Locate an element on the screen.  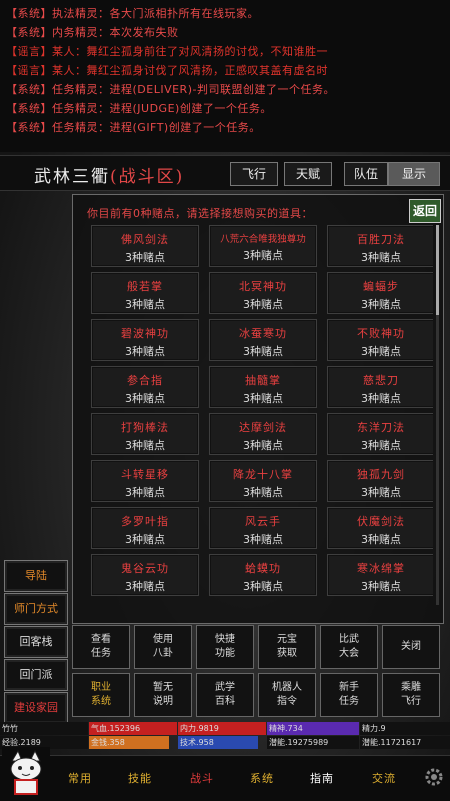
function-label-line2: 大会 is located at coordinates (349, 653).